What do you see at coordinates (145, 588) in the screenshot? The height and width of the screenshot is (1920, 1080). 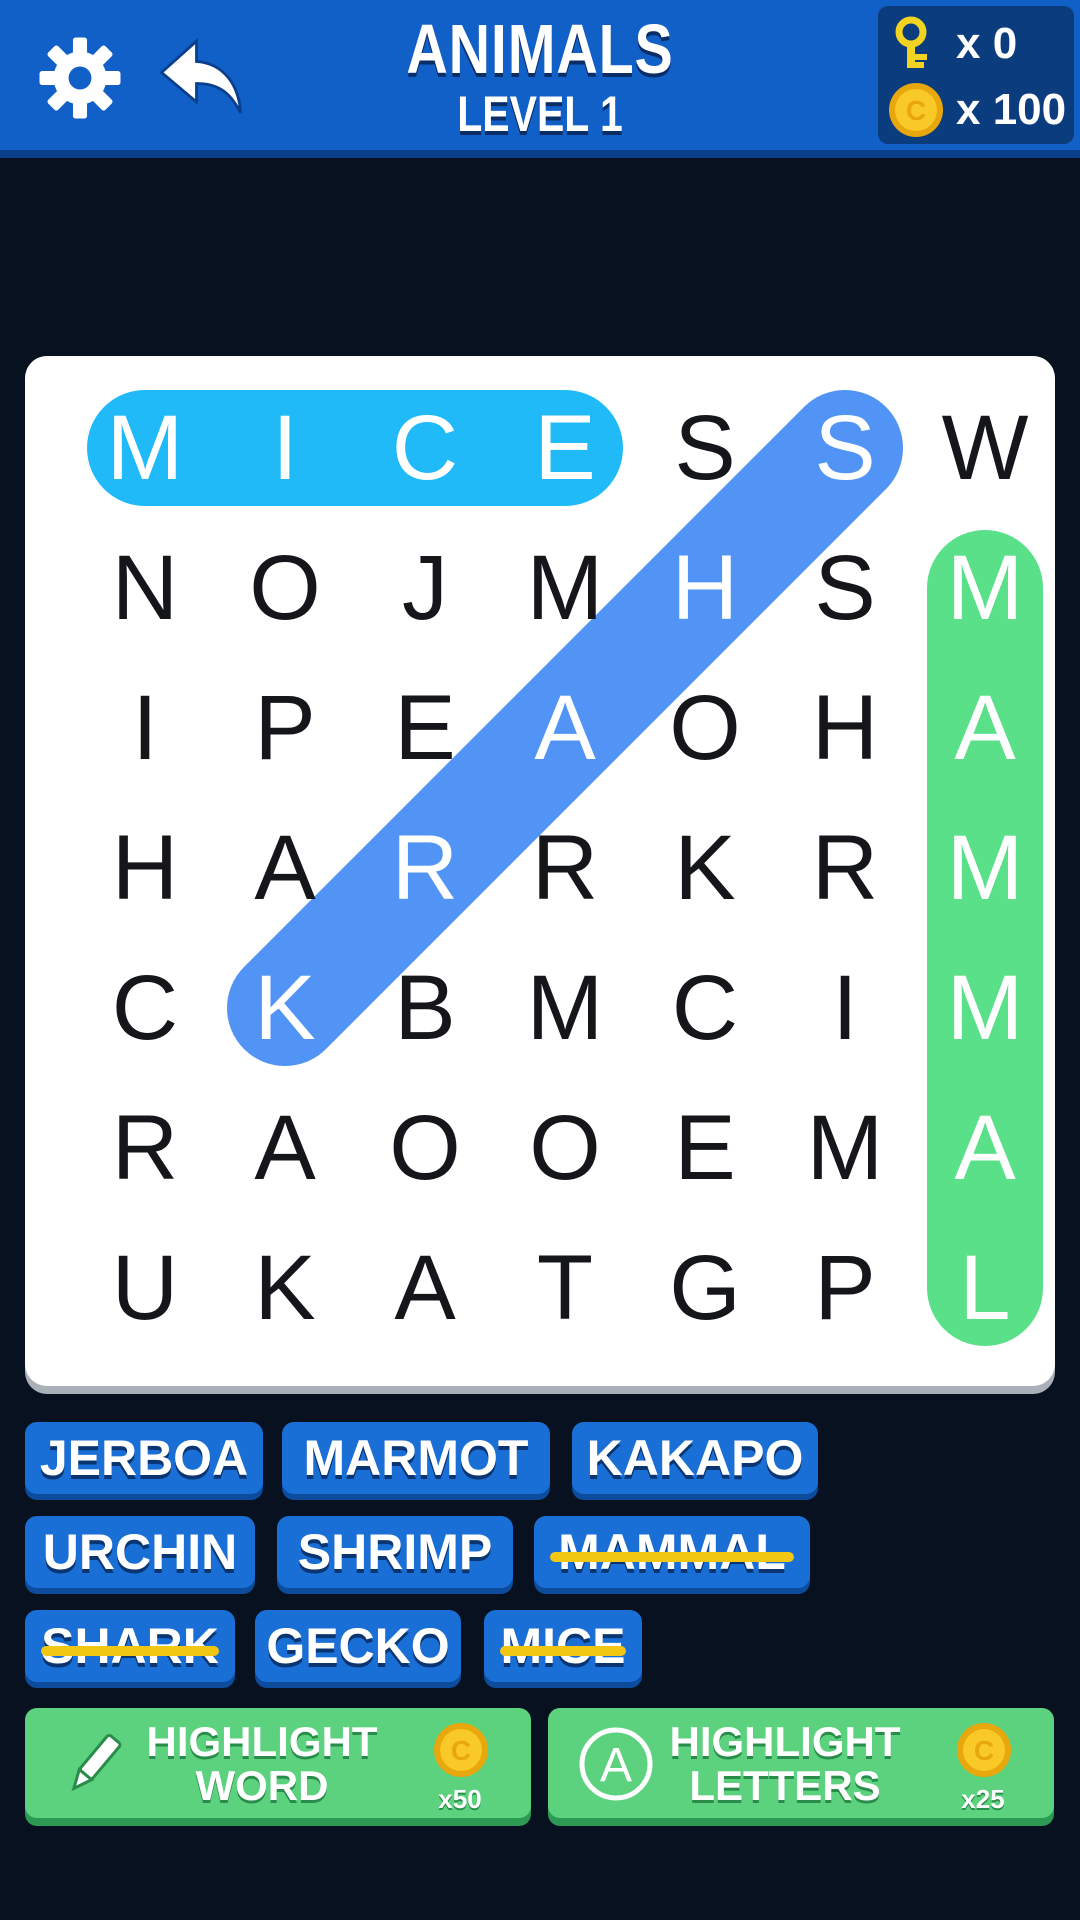 I see `grid-cell: N` at bounding box center [145, 588].